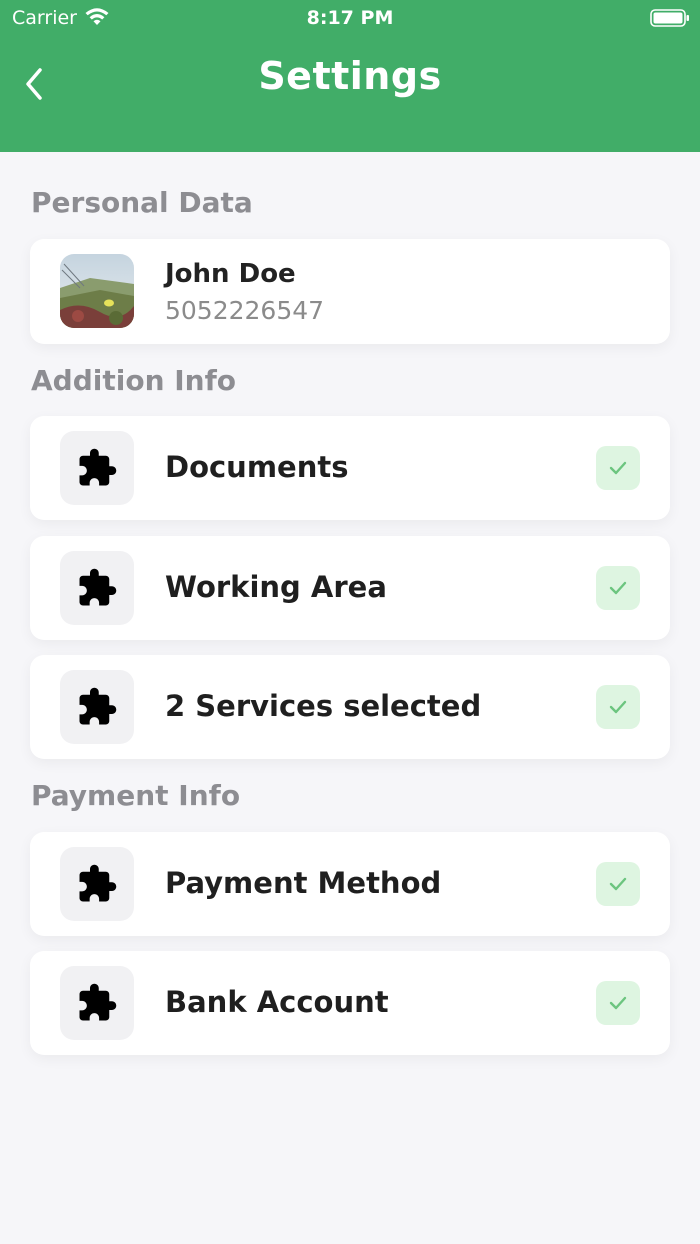 The image size is (700, 1244). I want to click on avatar-photo, so click(97, 291).